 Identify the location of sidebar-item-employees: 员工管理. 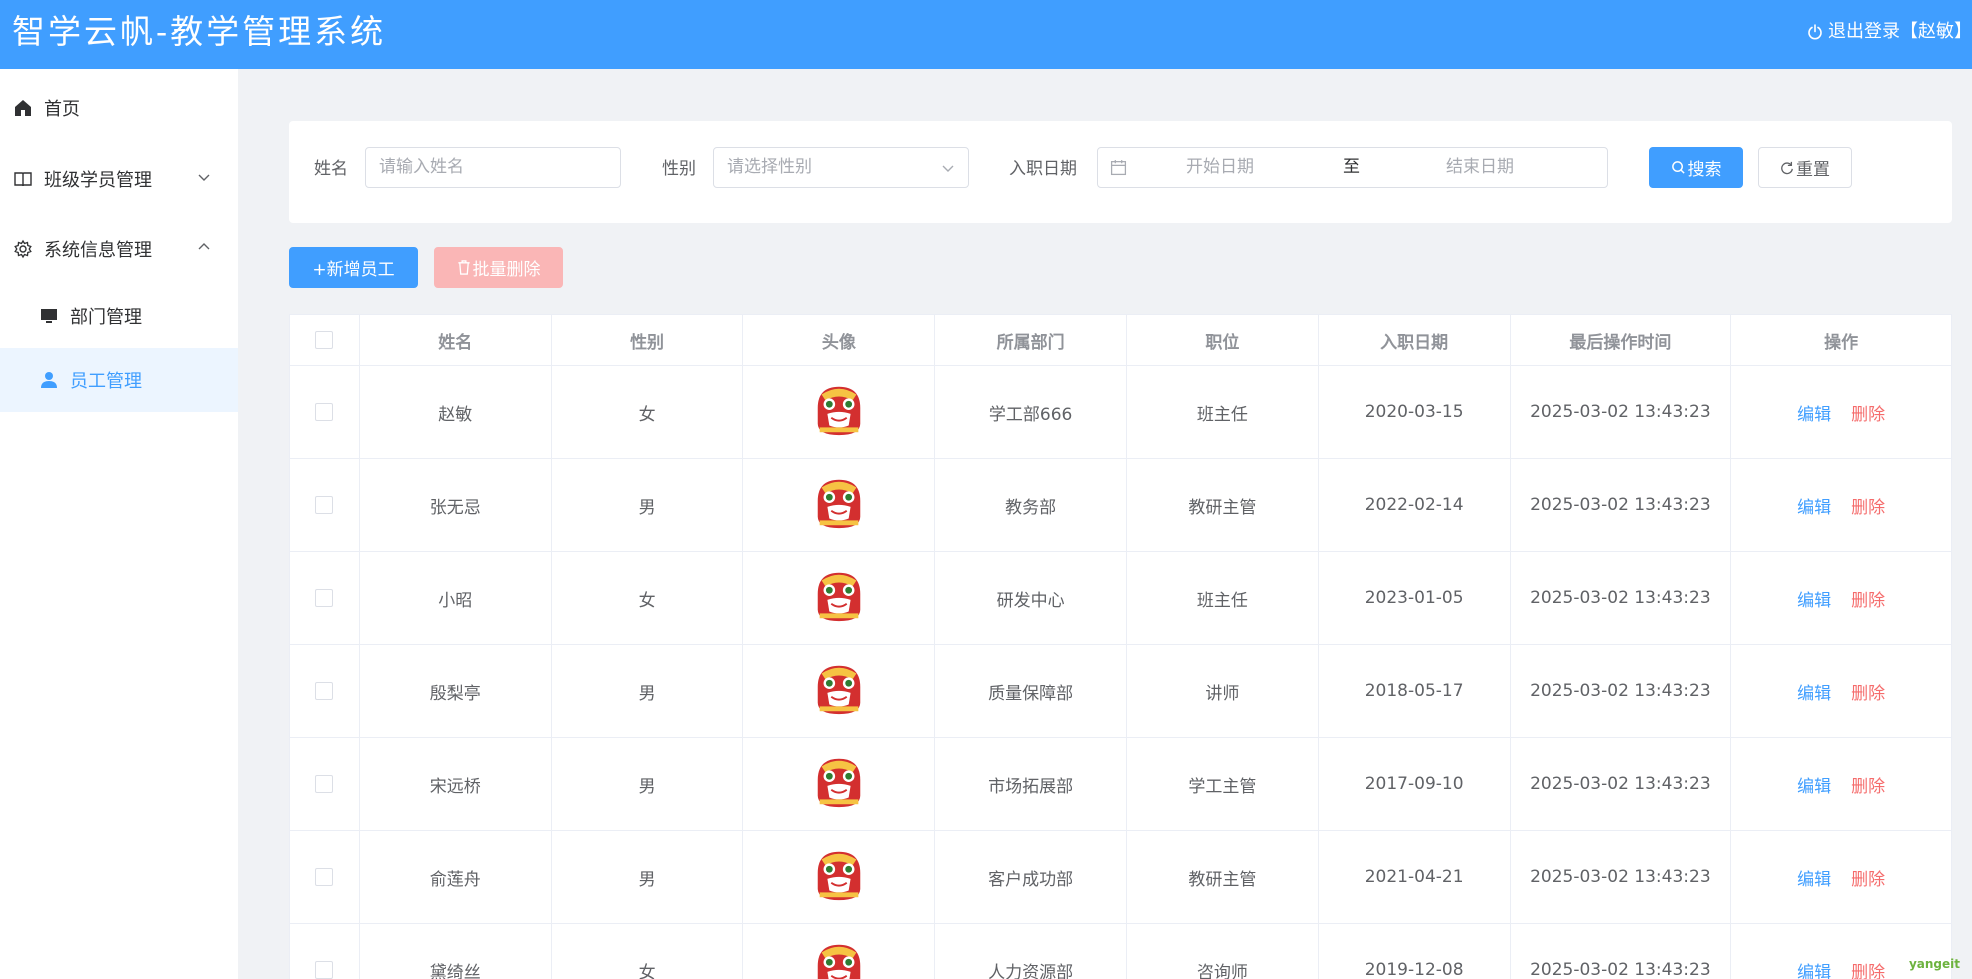
(119, 380).